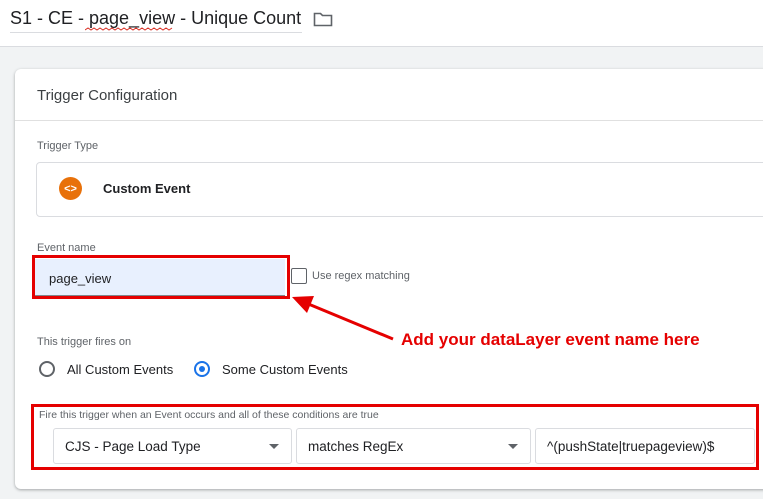 The width and height of the screenshot is (763, 499). Describe the element at coordinates (47, 369) in the screenshot. I see `radio-all-custom-events` at that location.